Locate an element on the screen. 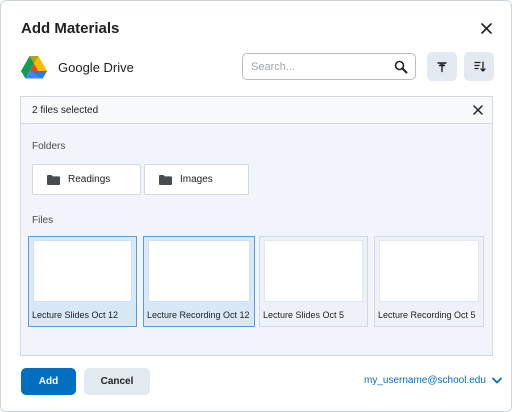 The width and height of the screenshot is (512, 412). folder-label: Images is located at coordinates (196, 179).